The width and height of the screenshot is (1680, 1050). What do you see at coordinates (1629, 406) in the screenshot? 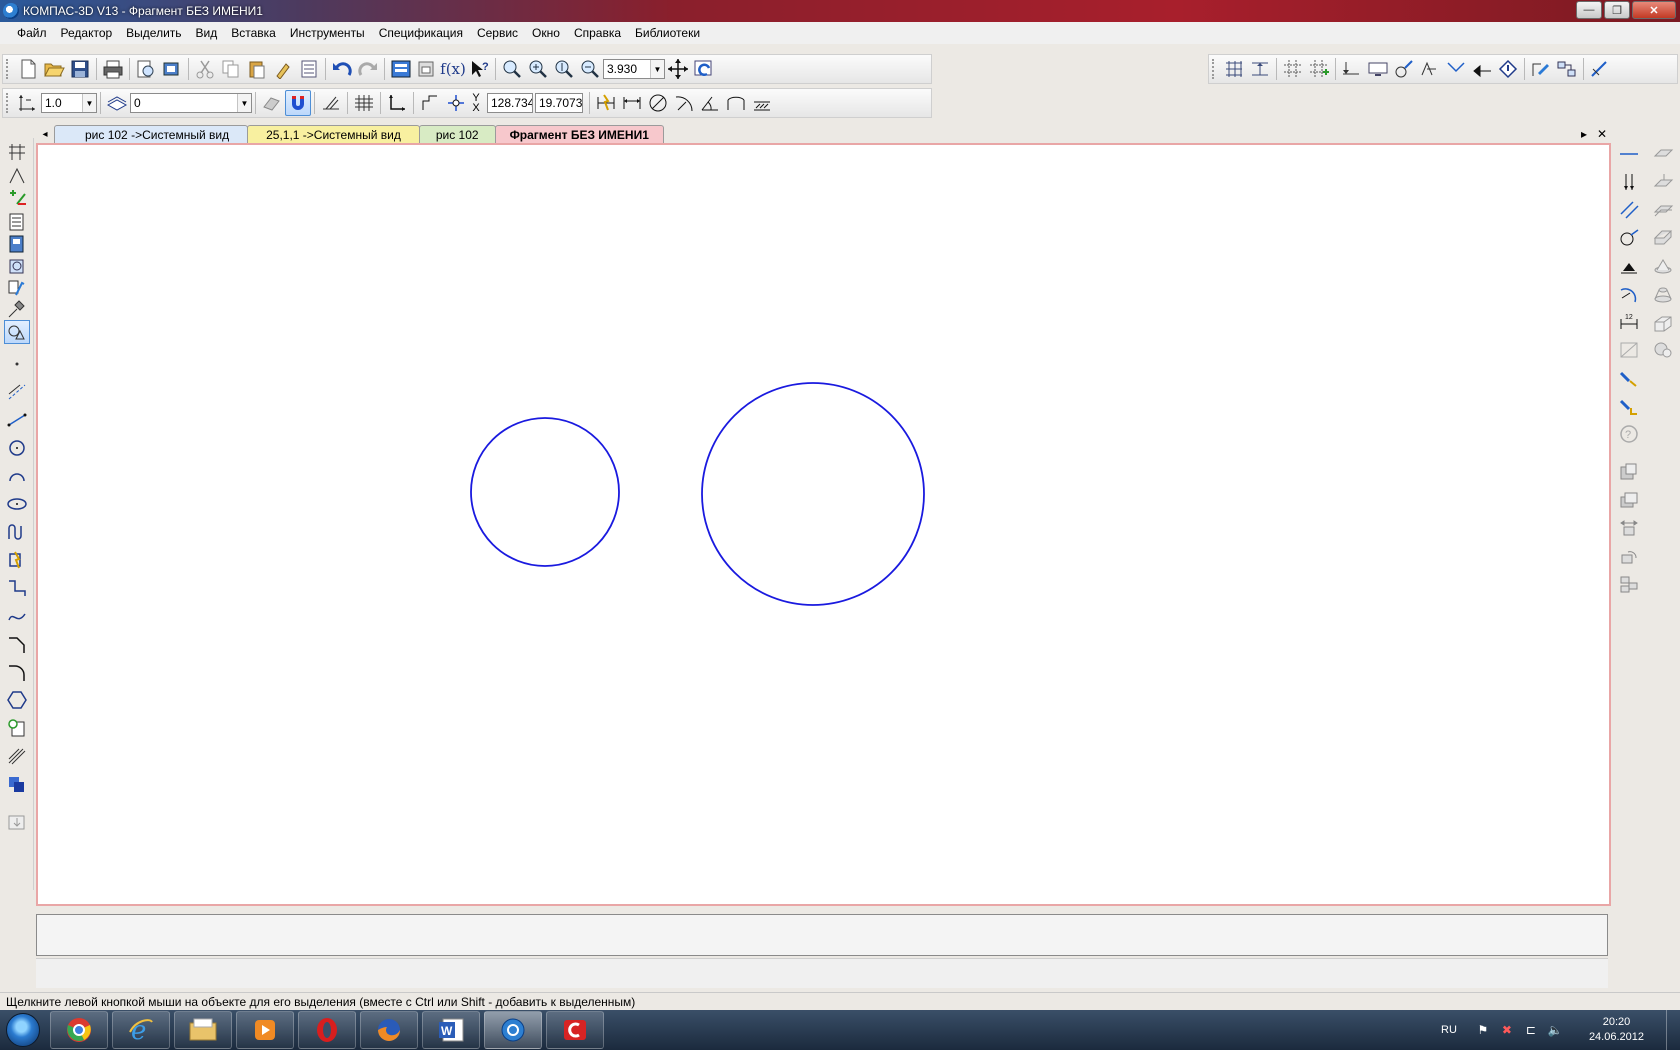
I see `constraint-delete-icon` at bounding box center [1629, 406].